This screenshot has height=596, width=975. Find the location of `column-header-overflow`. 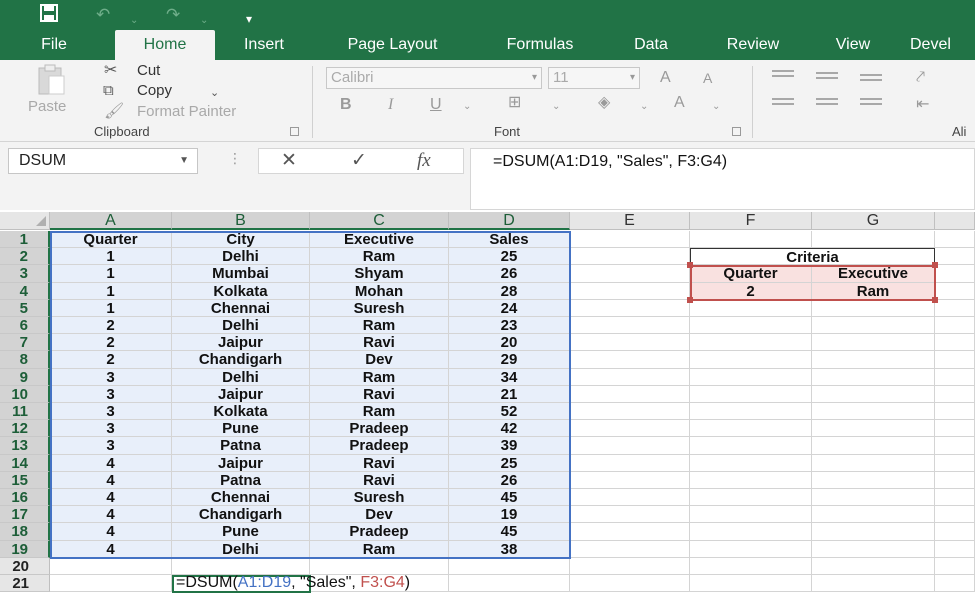

column-header-overflow is located at coordinates (955, 221).